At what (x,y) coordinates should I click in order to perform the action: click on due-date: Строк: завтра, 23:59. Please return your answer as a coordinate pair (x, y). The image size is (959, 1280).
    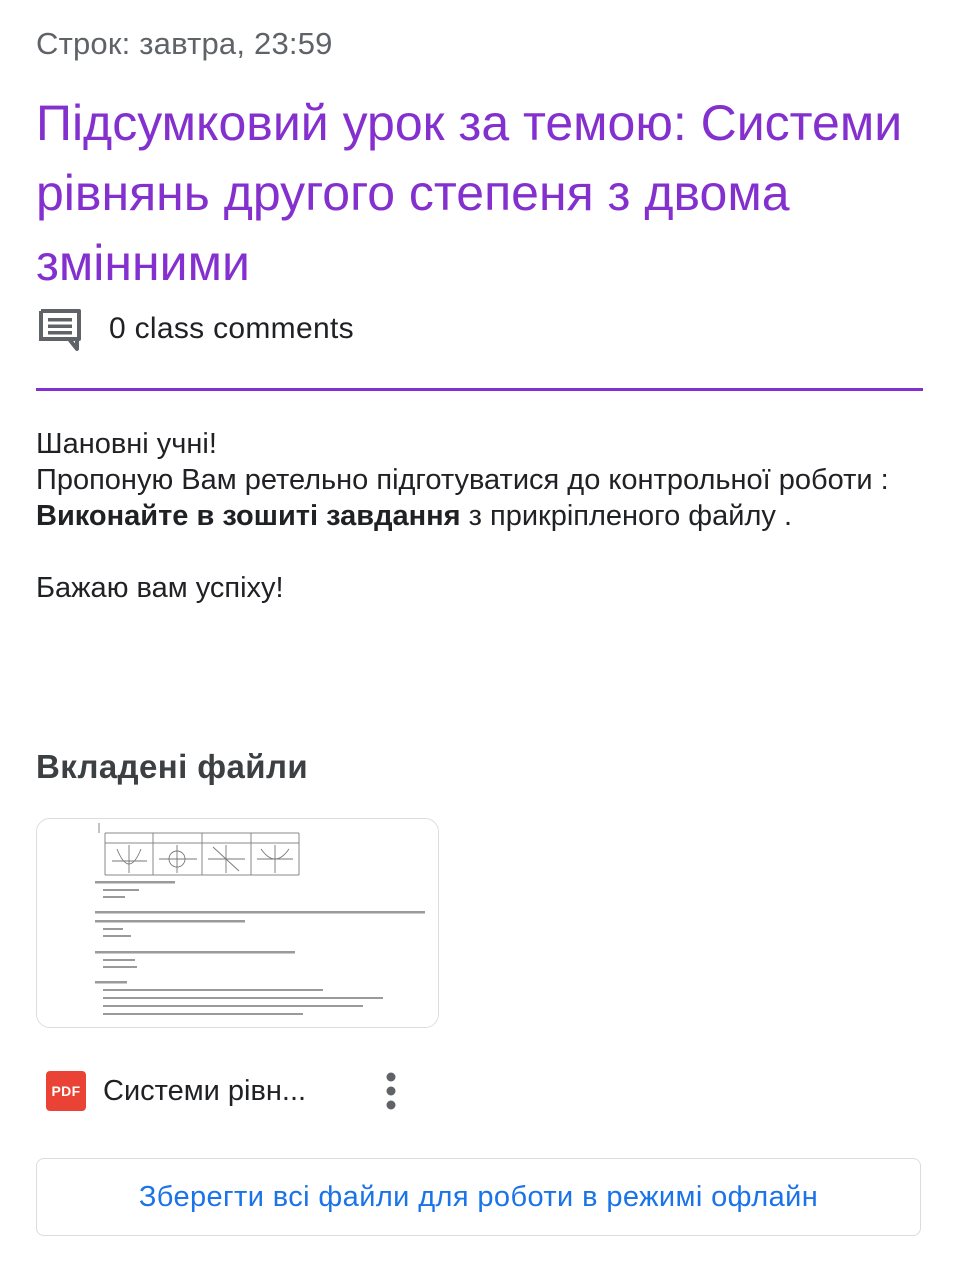
    Looking at the image, I should click on (184, 43).